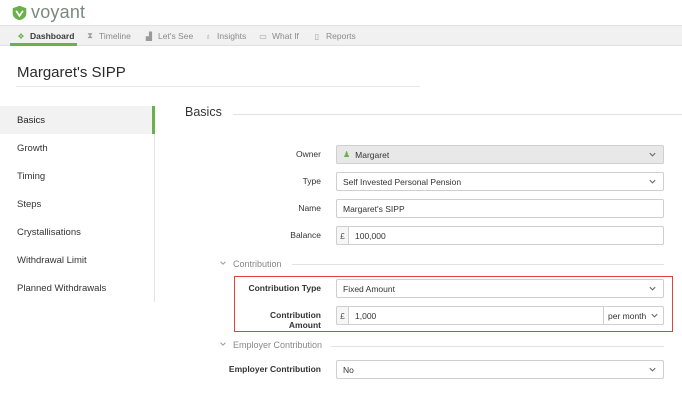 Image resolution: width=682 pixels, height=404 pixels. I want to click on contribution-period-select: per month, so click(633, 315).